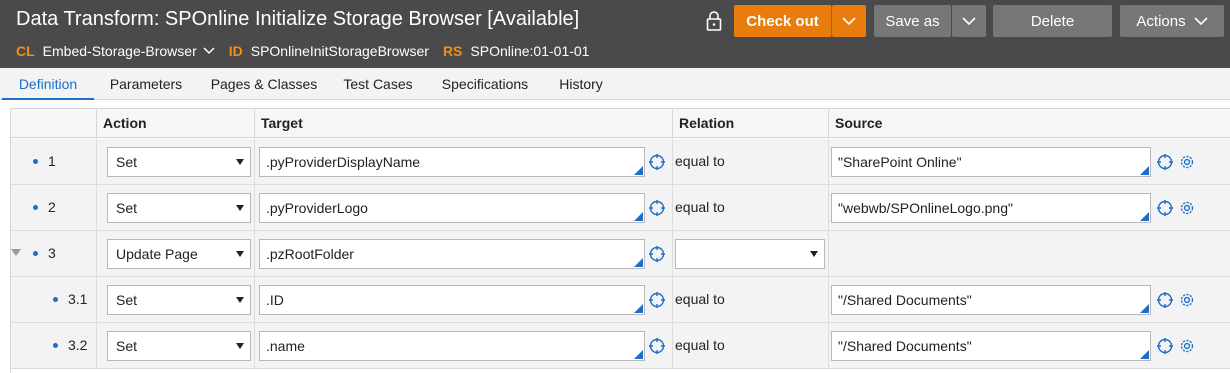  I want to click on save-as-menu-button, so click(969, 21).